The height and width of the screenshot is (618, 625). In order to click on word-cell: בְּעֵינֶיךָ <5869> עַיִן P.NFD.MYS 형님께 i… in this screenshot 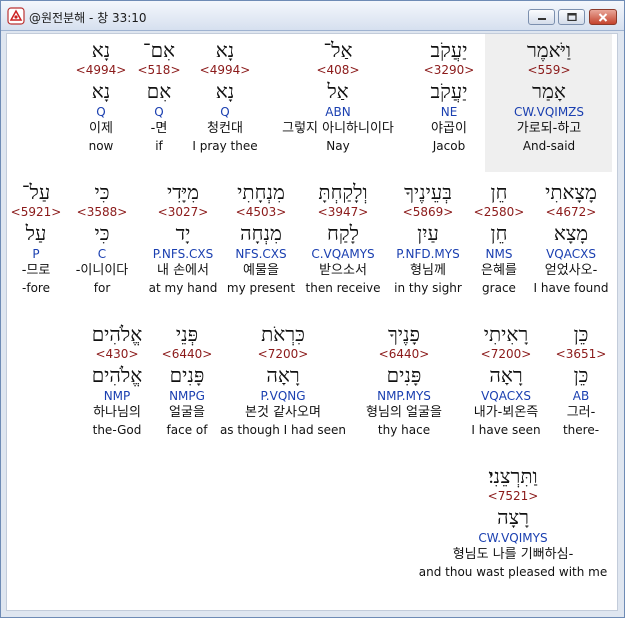, I will do `click(428, 238)`.